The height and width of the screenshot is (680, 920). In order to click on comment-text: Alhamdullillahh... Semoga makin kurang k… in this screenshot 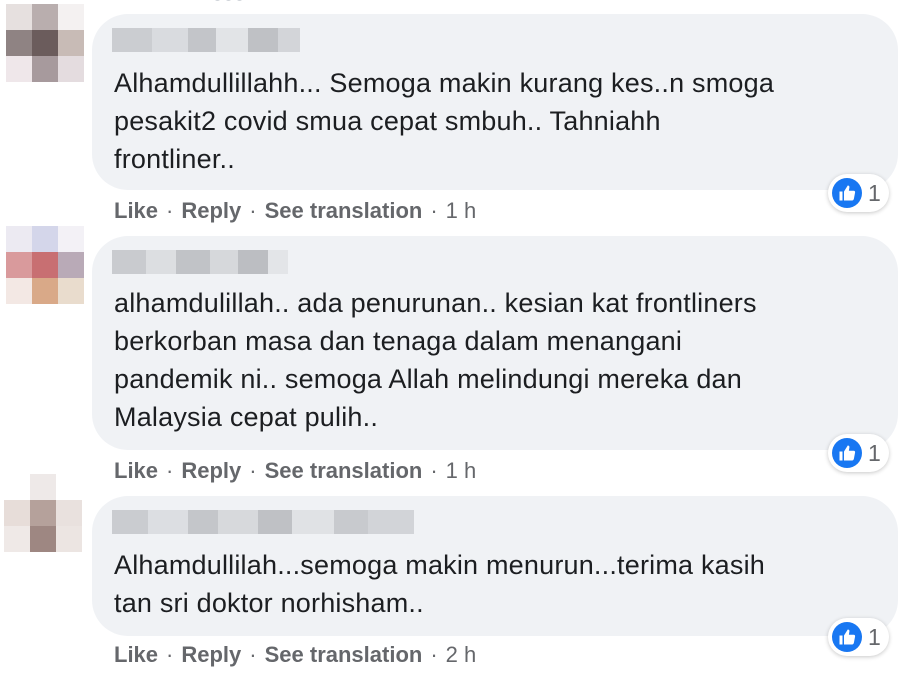, I will do `click(444, 121)`.